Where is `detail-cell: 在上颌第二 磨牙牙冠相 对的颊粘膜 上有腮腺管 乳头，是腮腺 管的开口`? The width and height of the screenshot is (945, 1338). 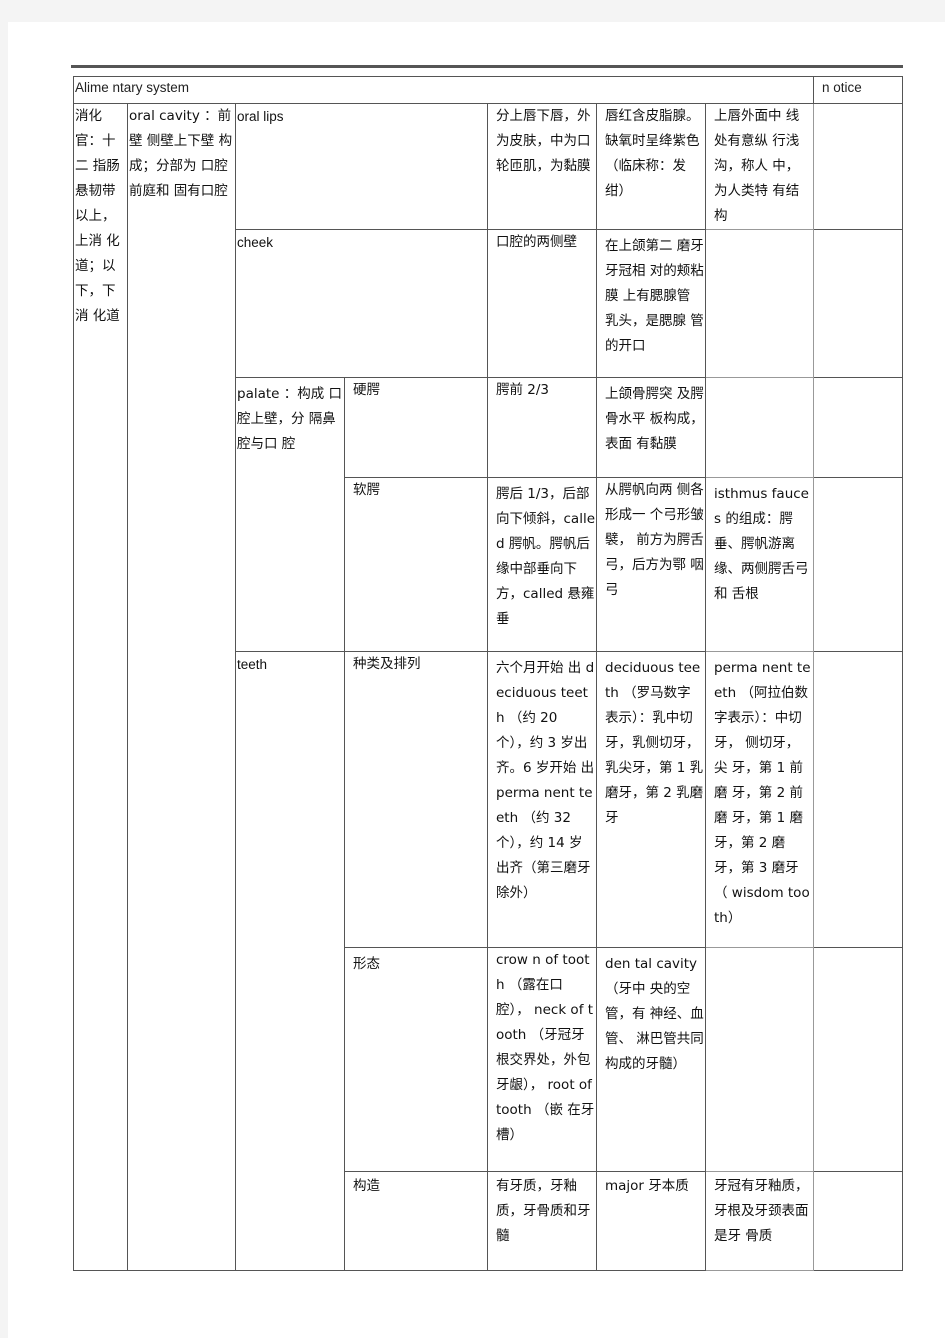
detail-cell: 在上颌第二 磨牙牙冠相 对的颊粘膜 上有腮腺管 乳头，是腮腺 管的开口 is located at coordinates (651, 303).